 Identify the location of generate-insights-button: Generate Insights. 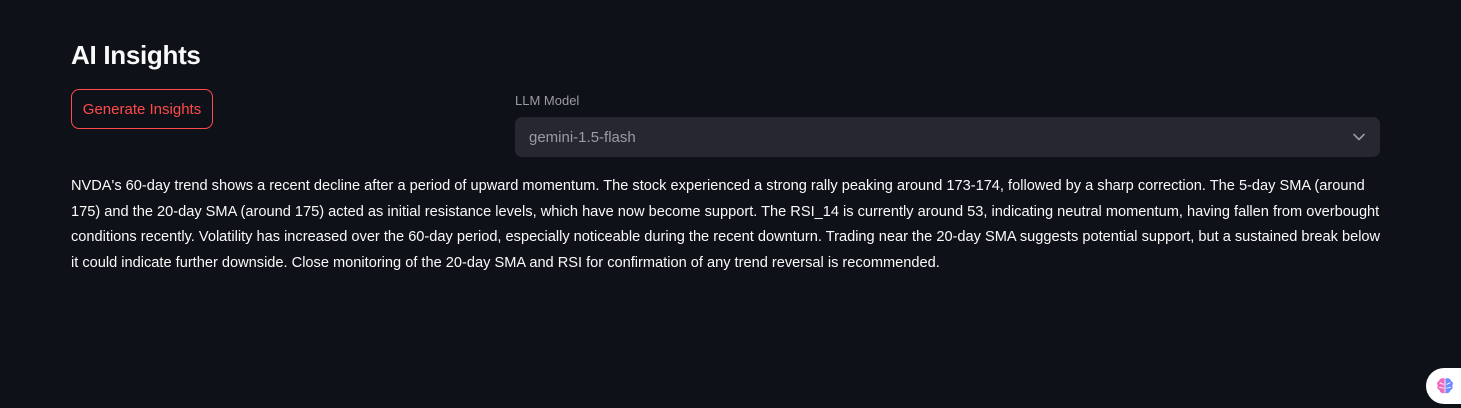
(142, 109).